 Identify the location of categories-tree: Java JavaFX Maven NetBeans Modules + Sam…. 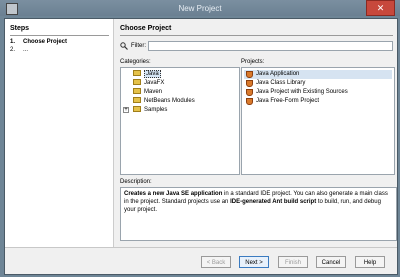
(180, 121).